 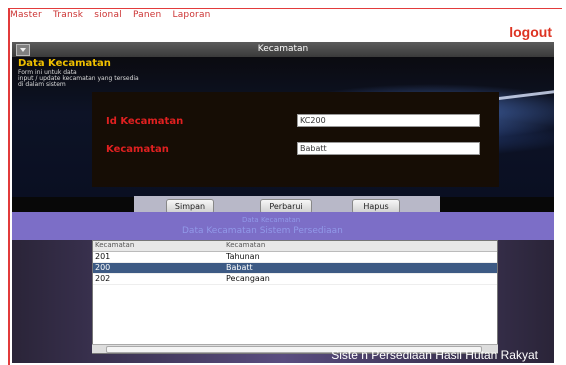 What do you see at coordinates (388, 148) in the screenshot?
I see `kecamatan-field: Babatt` at bounding box center [388, 148].